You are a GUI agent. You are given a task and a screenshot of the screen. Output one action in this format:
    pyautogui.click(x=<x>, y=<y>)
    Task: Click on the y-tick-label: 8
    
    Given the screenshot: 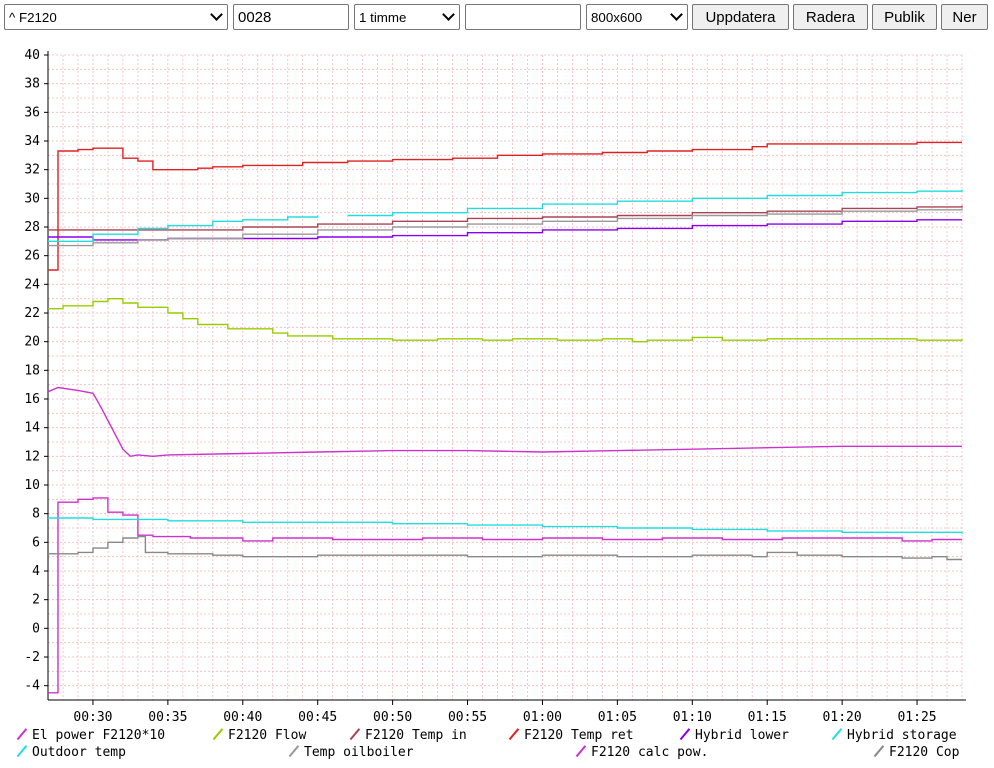 What is the action you would take?
    pyautogui.click(x=36, y=514)
    